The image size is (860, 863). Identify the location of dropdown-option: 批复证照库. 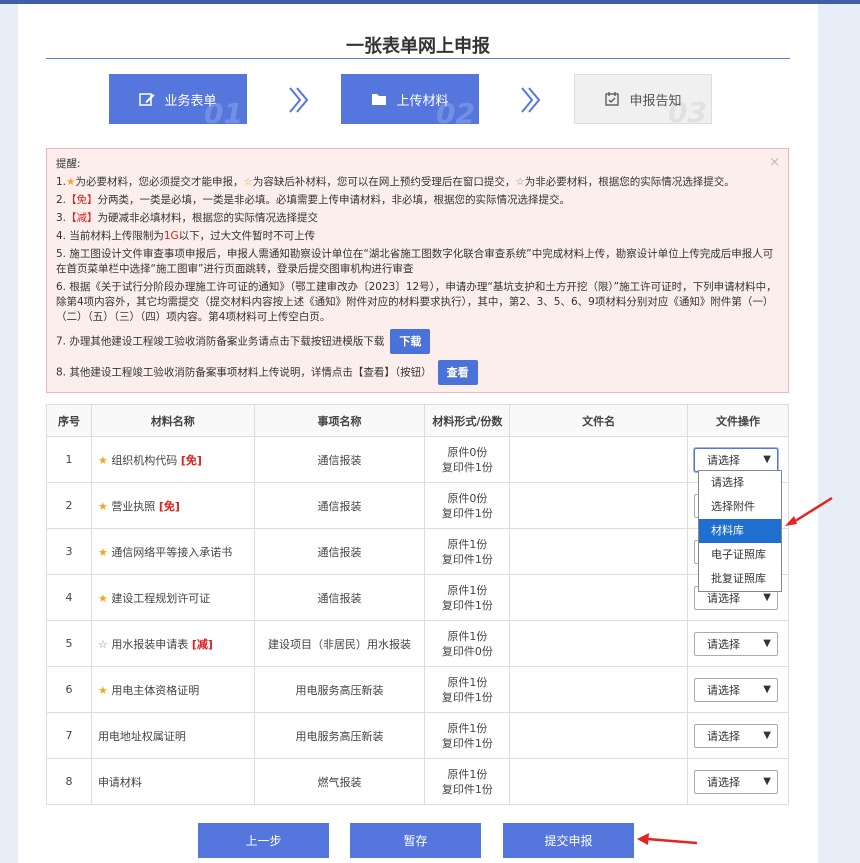
(740, 579).